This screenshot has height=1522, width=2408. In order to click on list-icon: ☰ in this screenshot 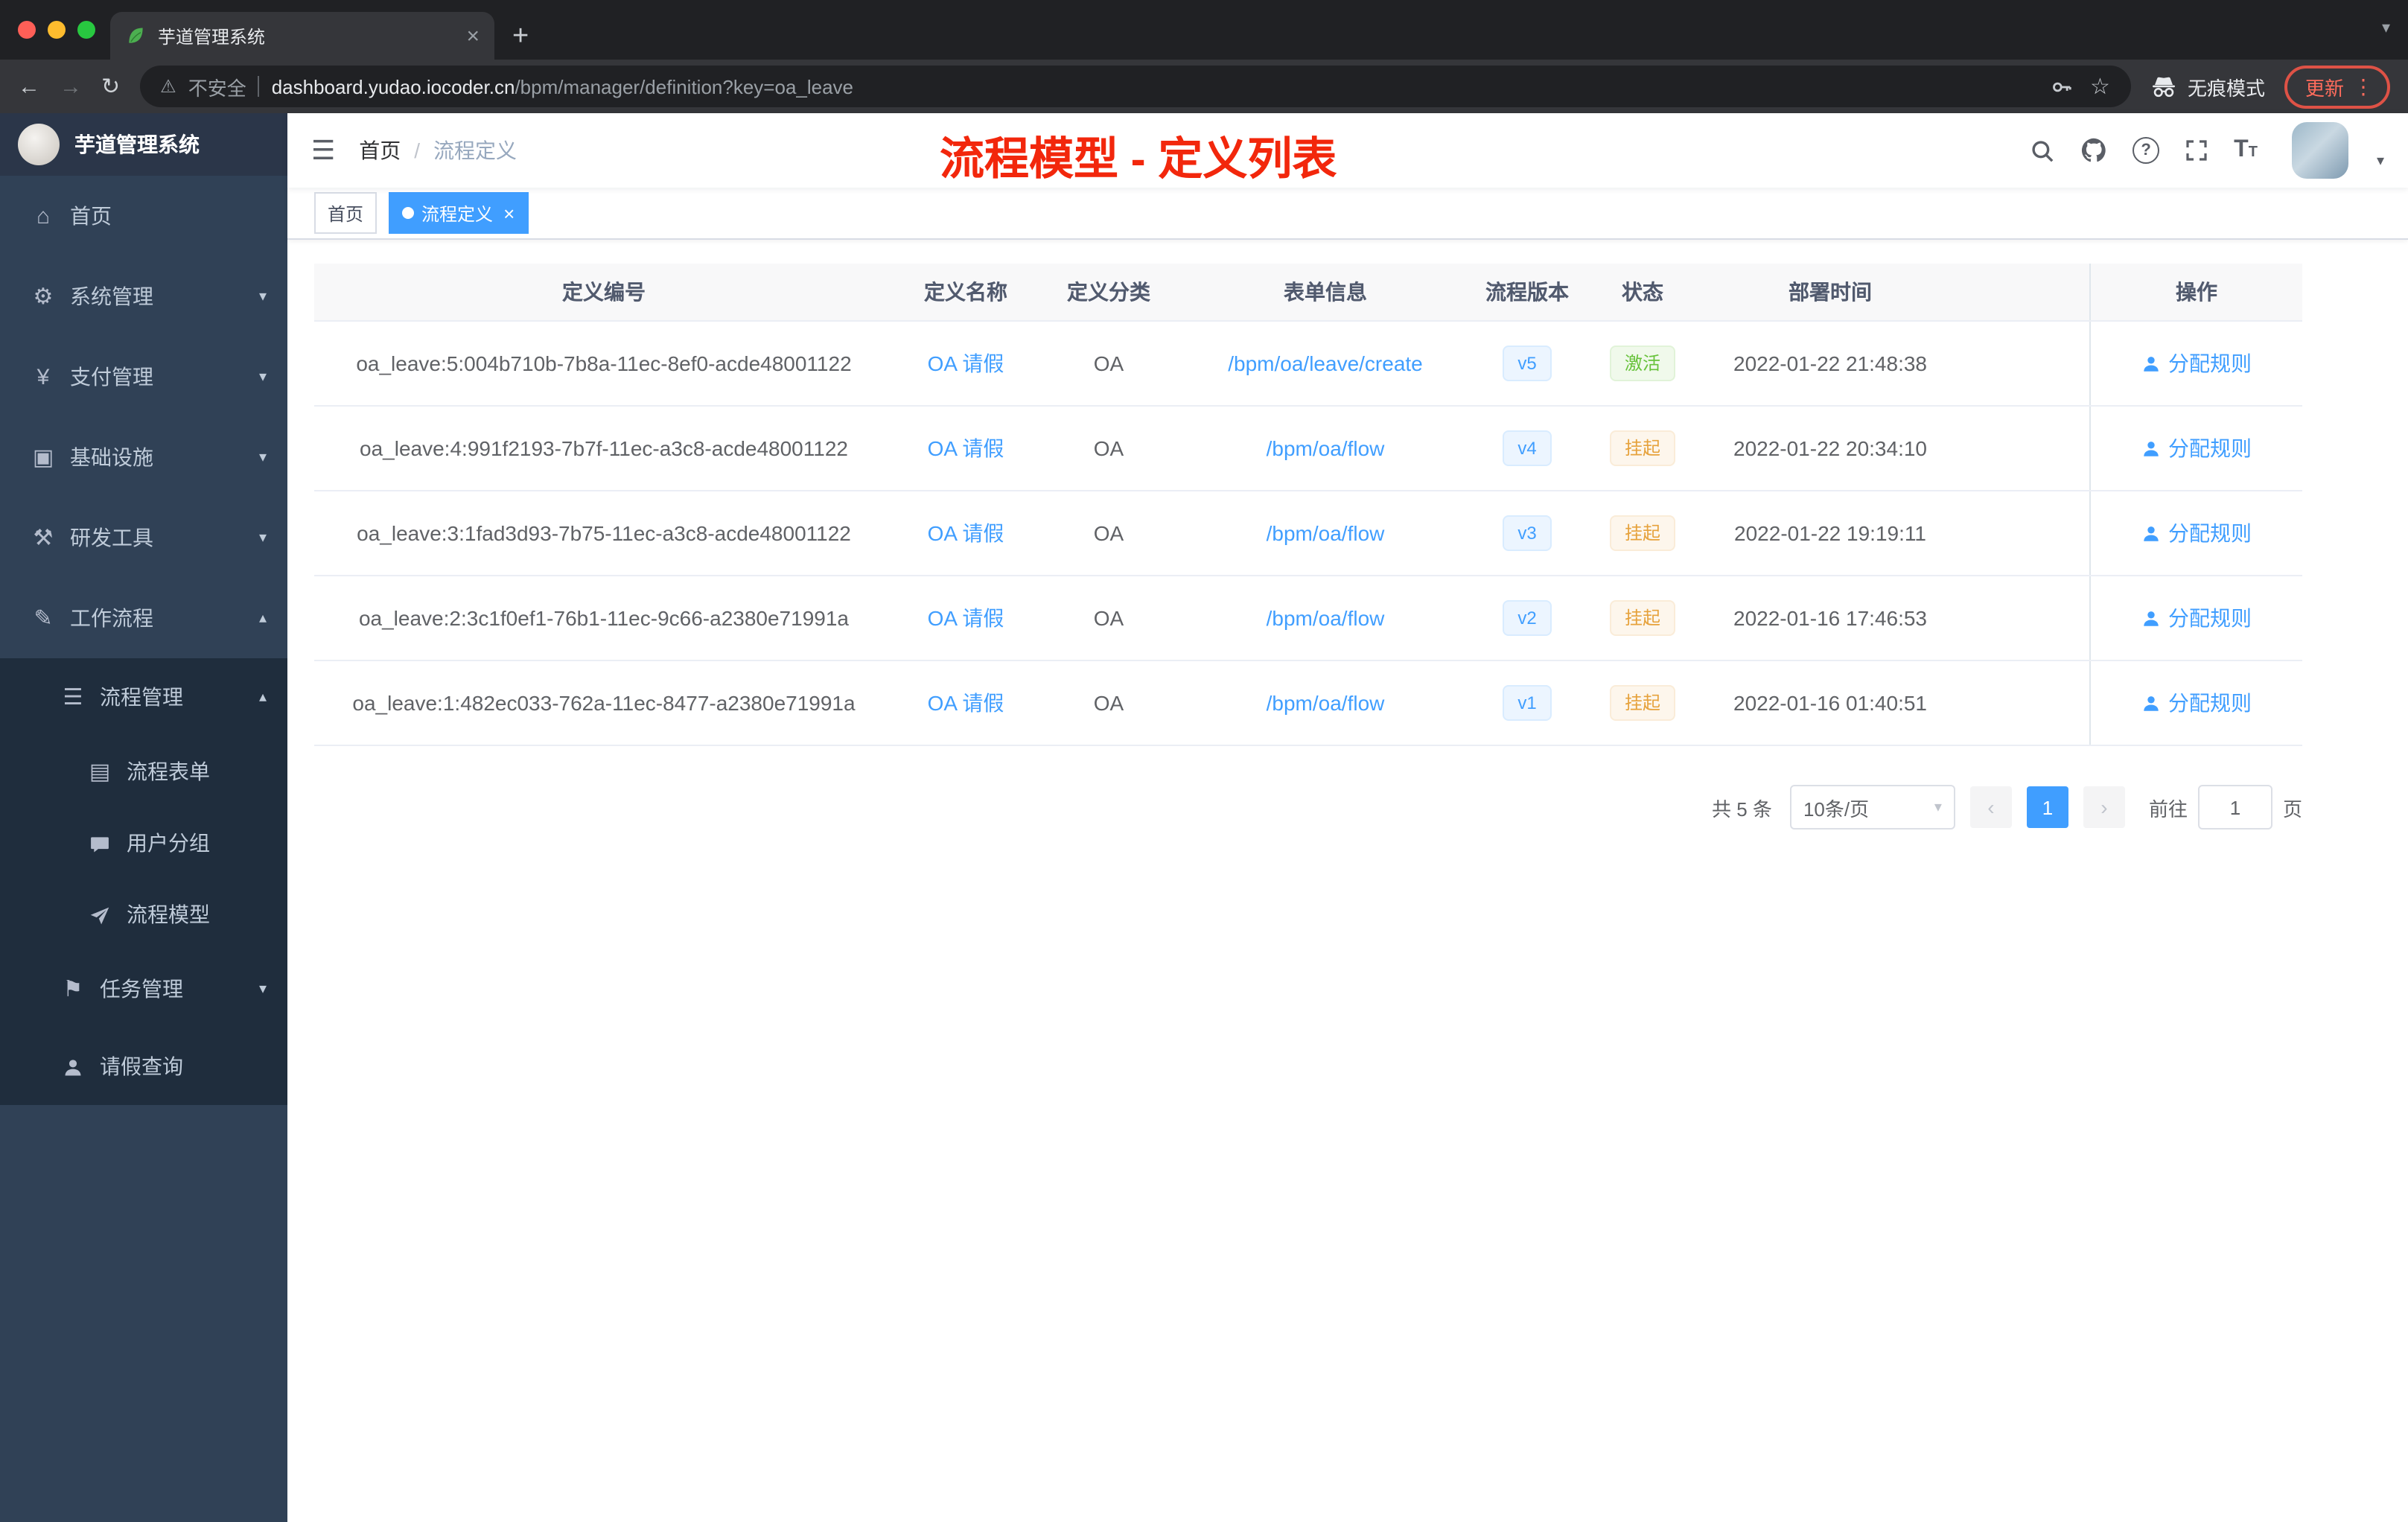, I will do `click(73, 697)`.